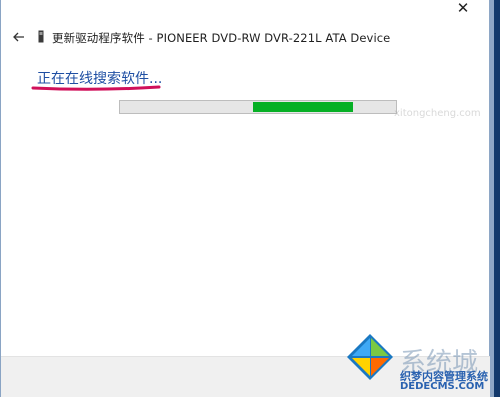 Image resolution: width=500 pixels, height=397 pixels. I want to click on back-button, so click(19, 37).